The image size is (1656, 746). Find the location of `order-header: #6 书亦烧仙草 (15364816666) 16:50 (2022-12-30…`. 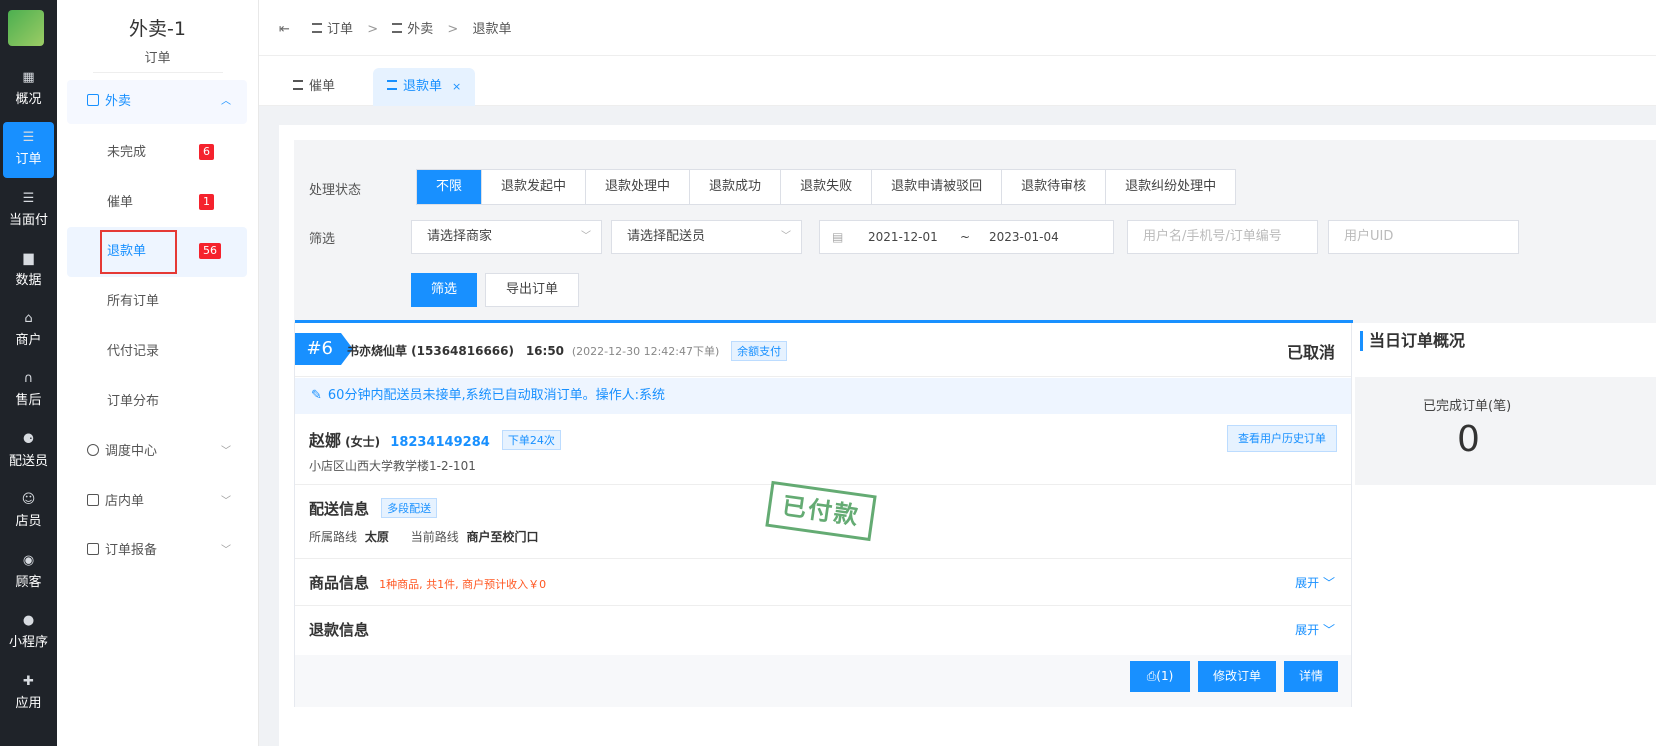

order-header: #6 书亦烧仙草 (15364816666) 16:50 (2022-12-30… is located at coordinates (823, 350).